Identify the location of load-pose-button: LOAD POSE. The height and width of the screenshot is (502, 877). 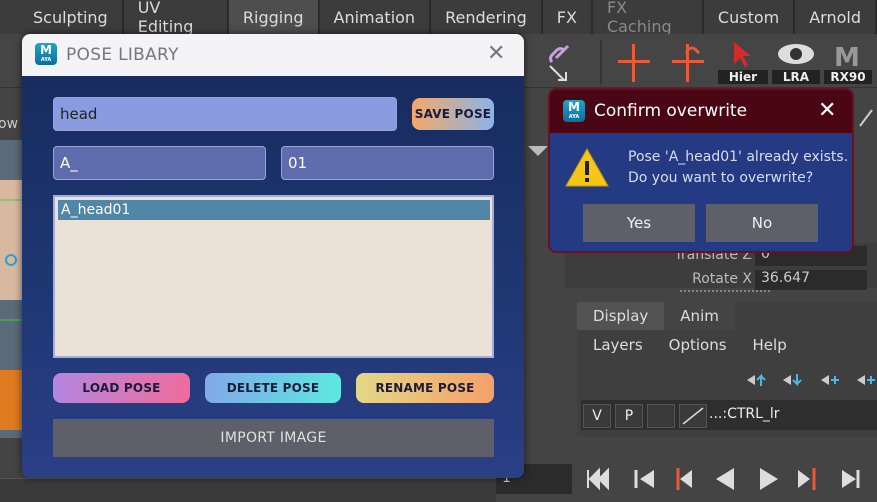
(121, 388).